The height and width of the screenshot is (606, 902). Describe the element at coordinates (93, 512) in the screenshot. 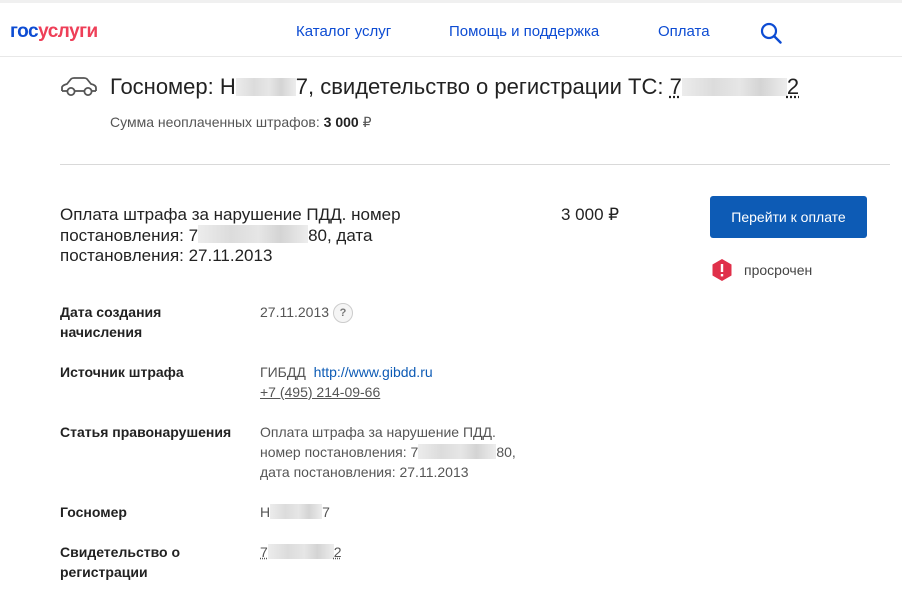

I see `plate-label: Госномер` at that location.